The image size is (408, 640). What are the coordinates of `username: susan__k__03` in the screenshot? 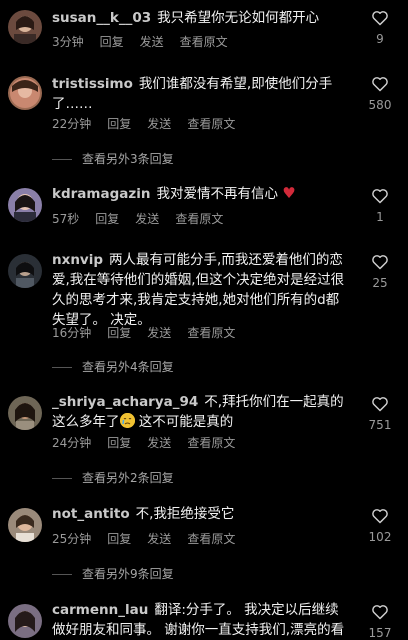 It's located at (101, 18).